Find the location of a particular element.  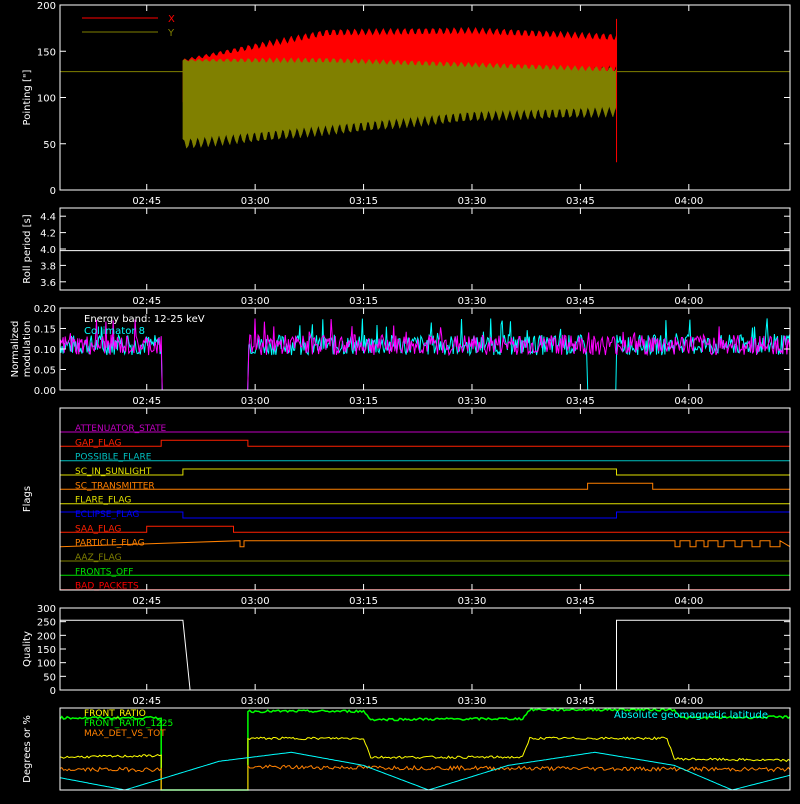

y-tick-label-p1-1: 50 is located at coordinates (49, 145).